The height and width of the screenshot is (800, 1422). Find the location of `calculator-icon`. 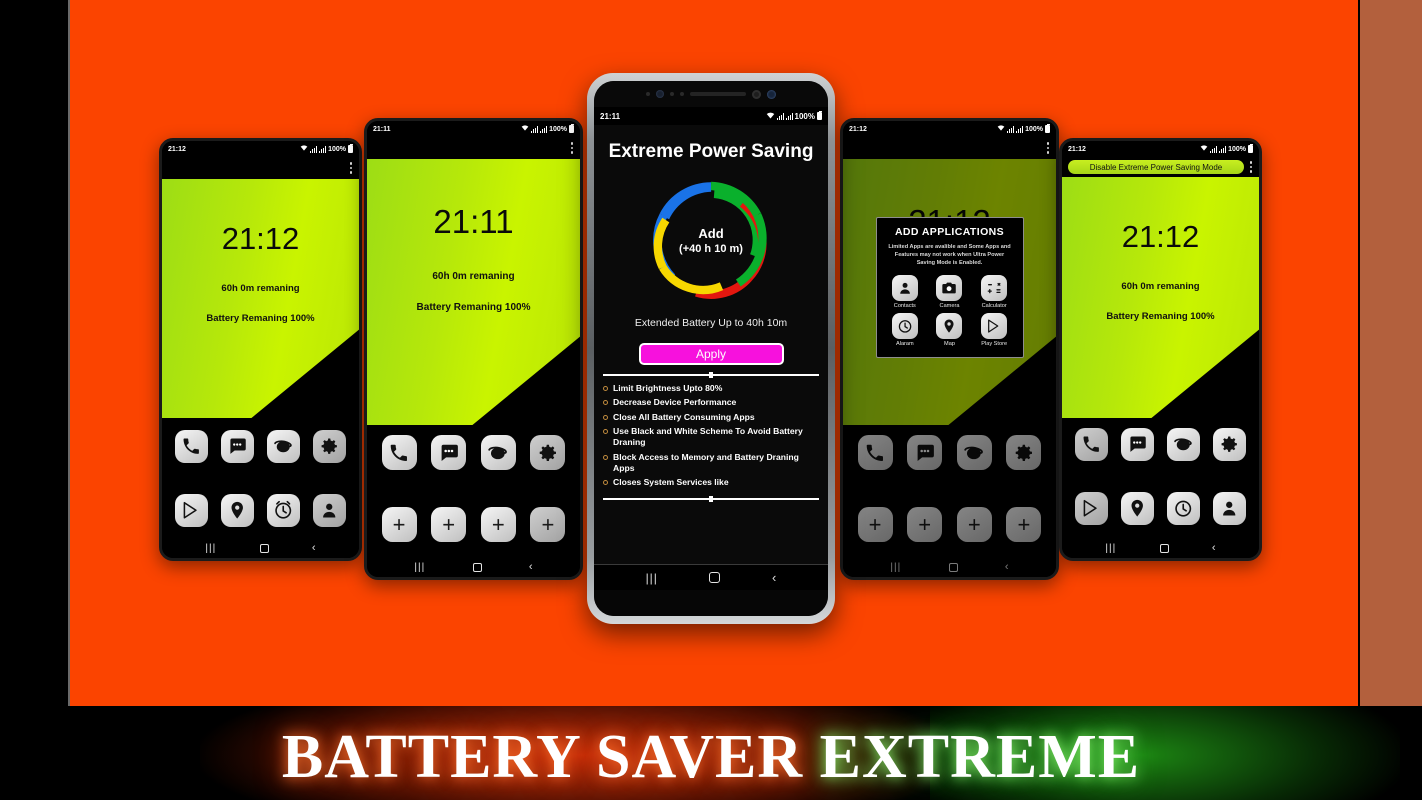

calculator-icon is located at coordinates (994, 288).